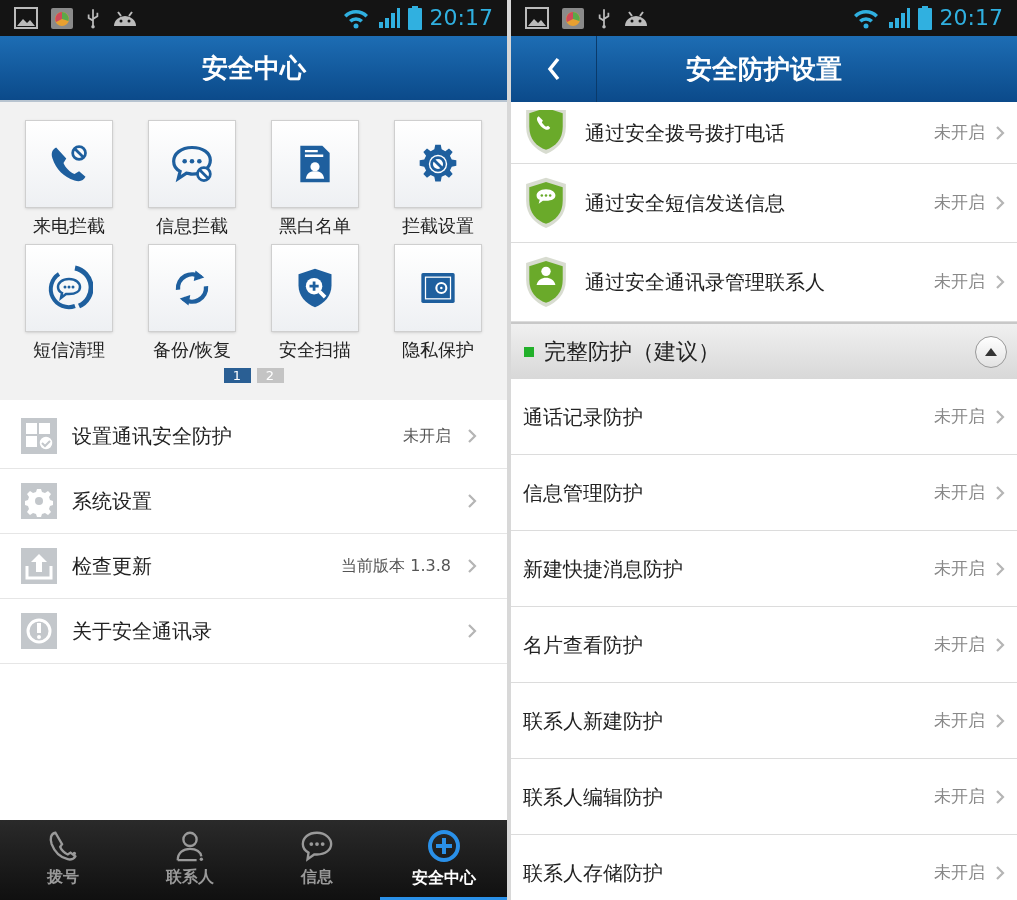 Image resolution: width=1017 pixels, height=900 pixels. Describe the element at coordinates (253, 501) in the screenshot. I see `menu-row: 系统设置` at that location.